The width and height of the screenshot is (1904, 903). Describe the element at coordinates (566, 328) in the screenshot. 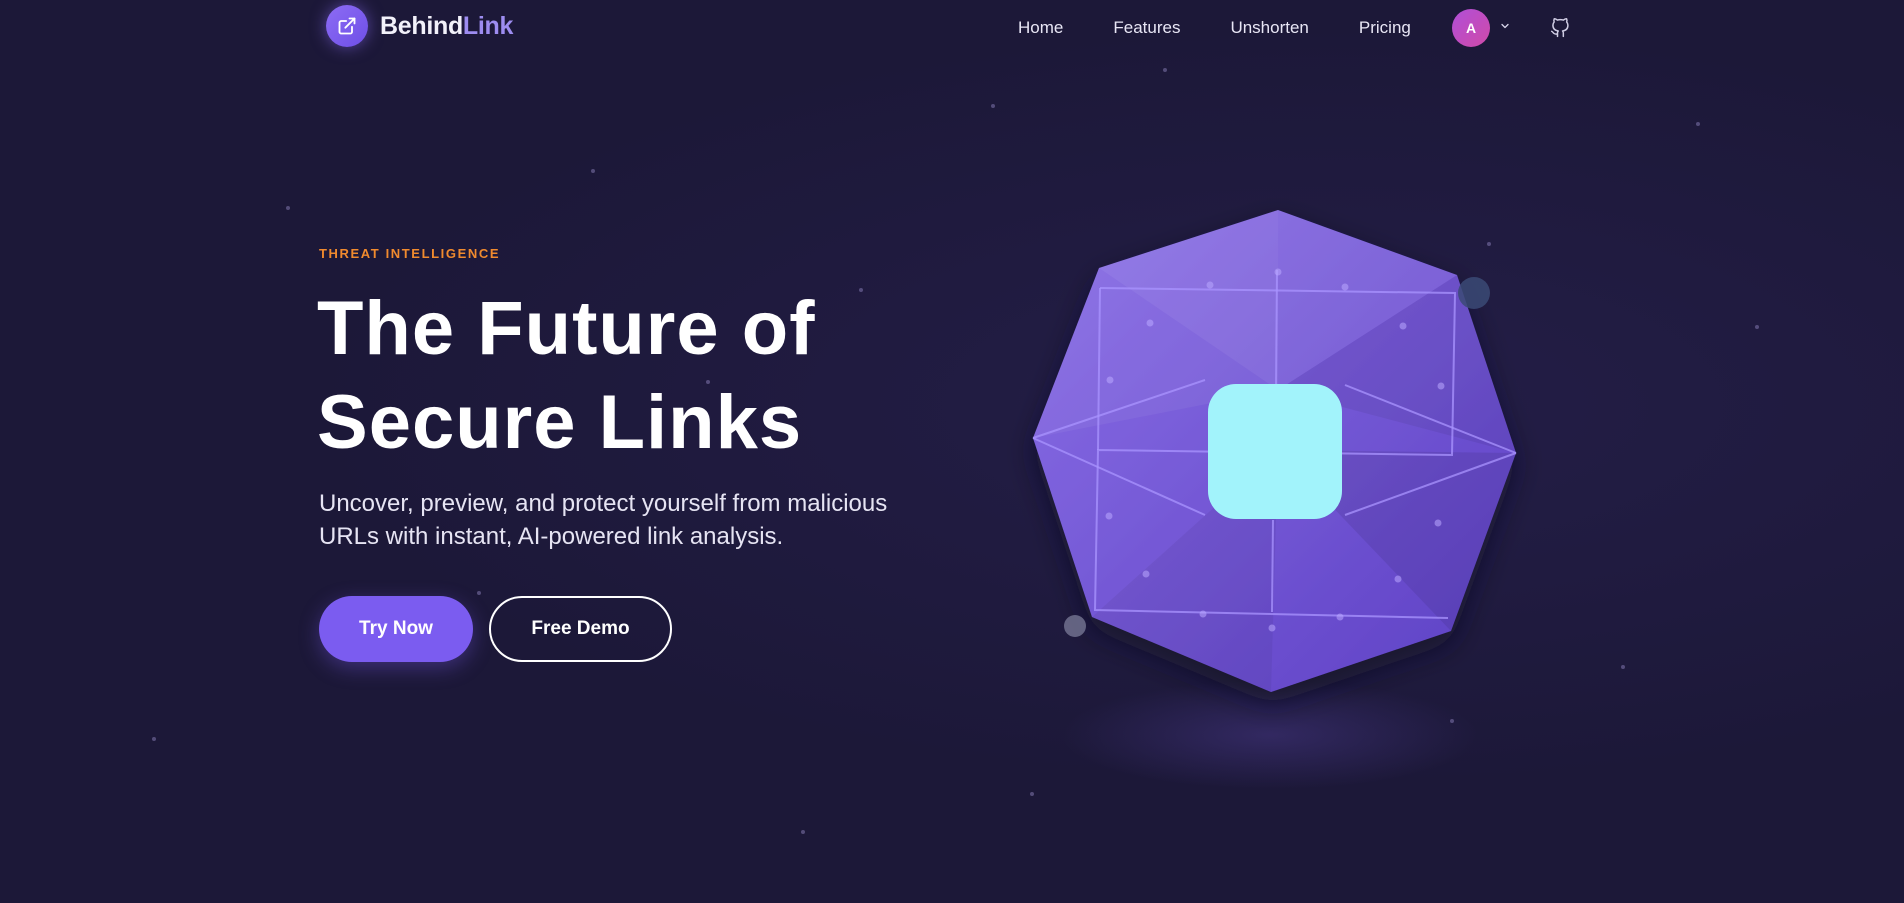

I see `hero-headline-line1: The Future of` at that location.